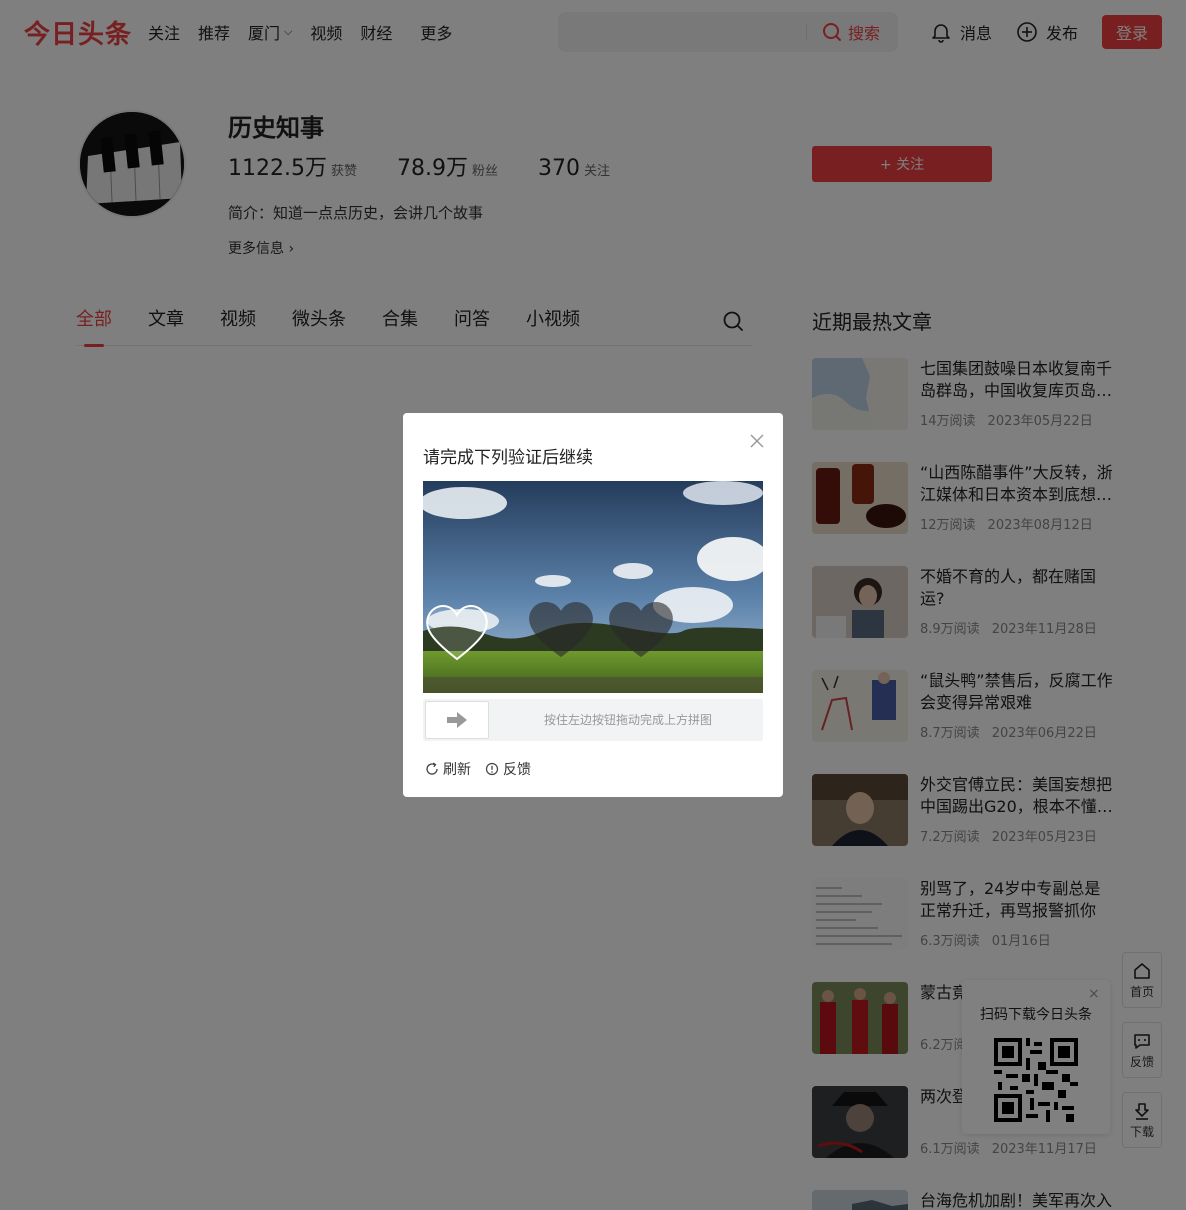  I want to click on feedback-button: 反馈, so click(508, 769).